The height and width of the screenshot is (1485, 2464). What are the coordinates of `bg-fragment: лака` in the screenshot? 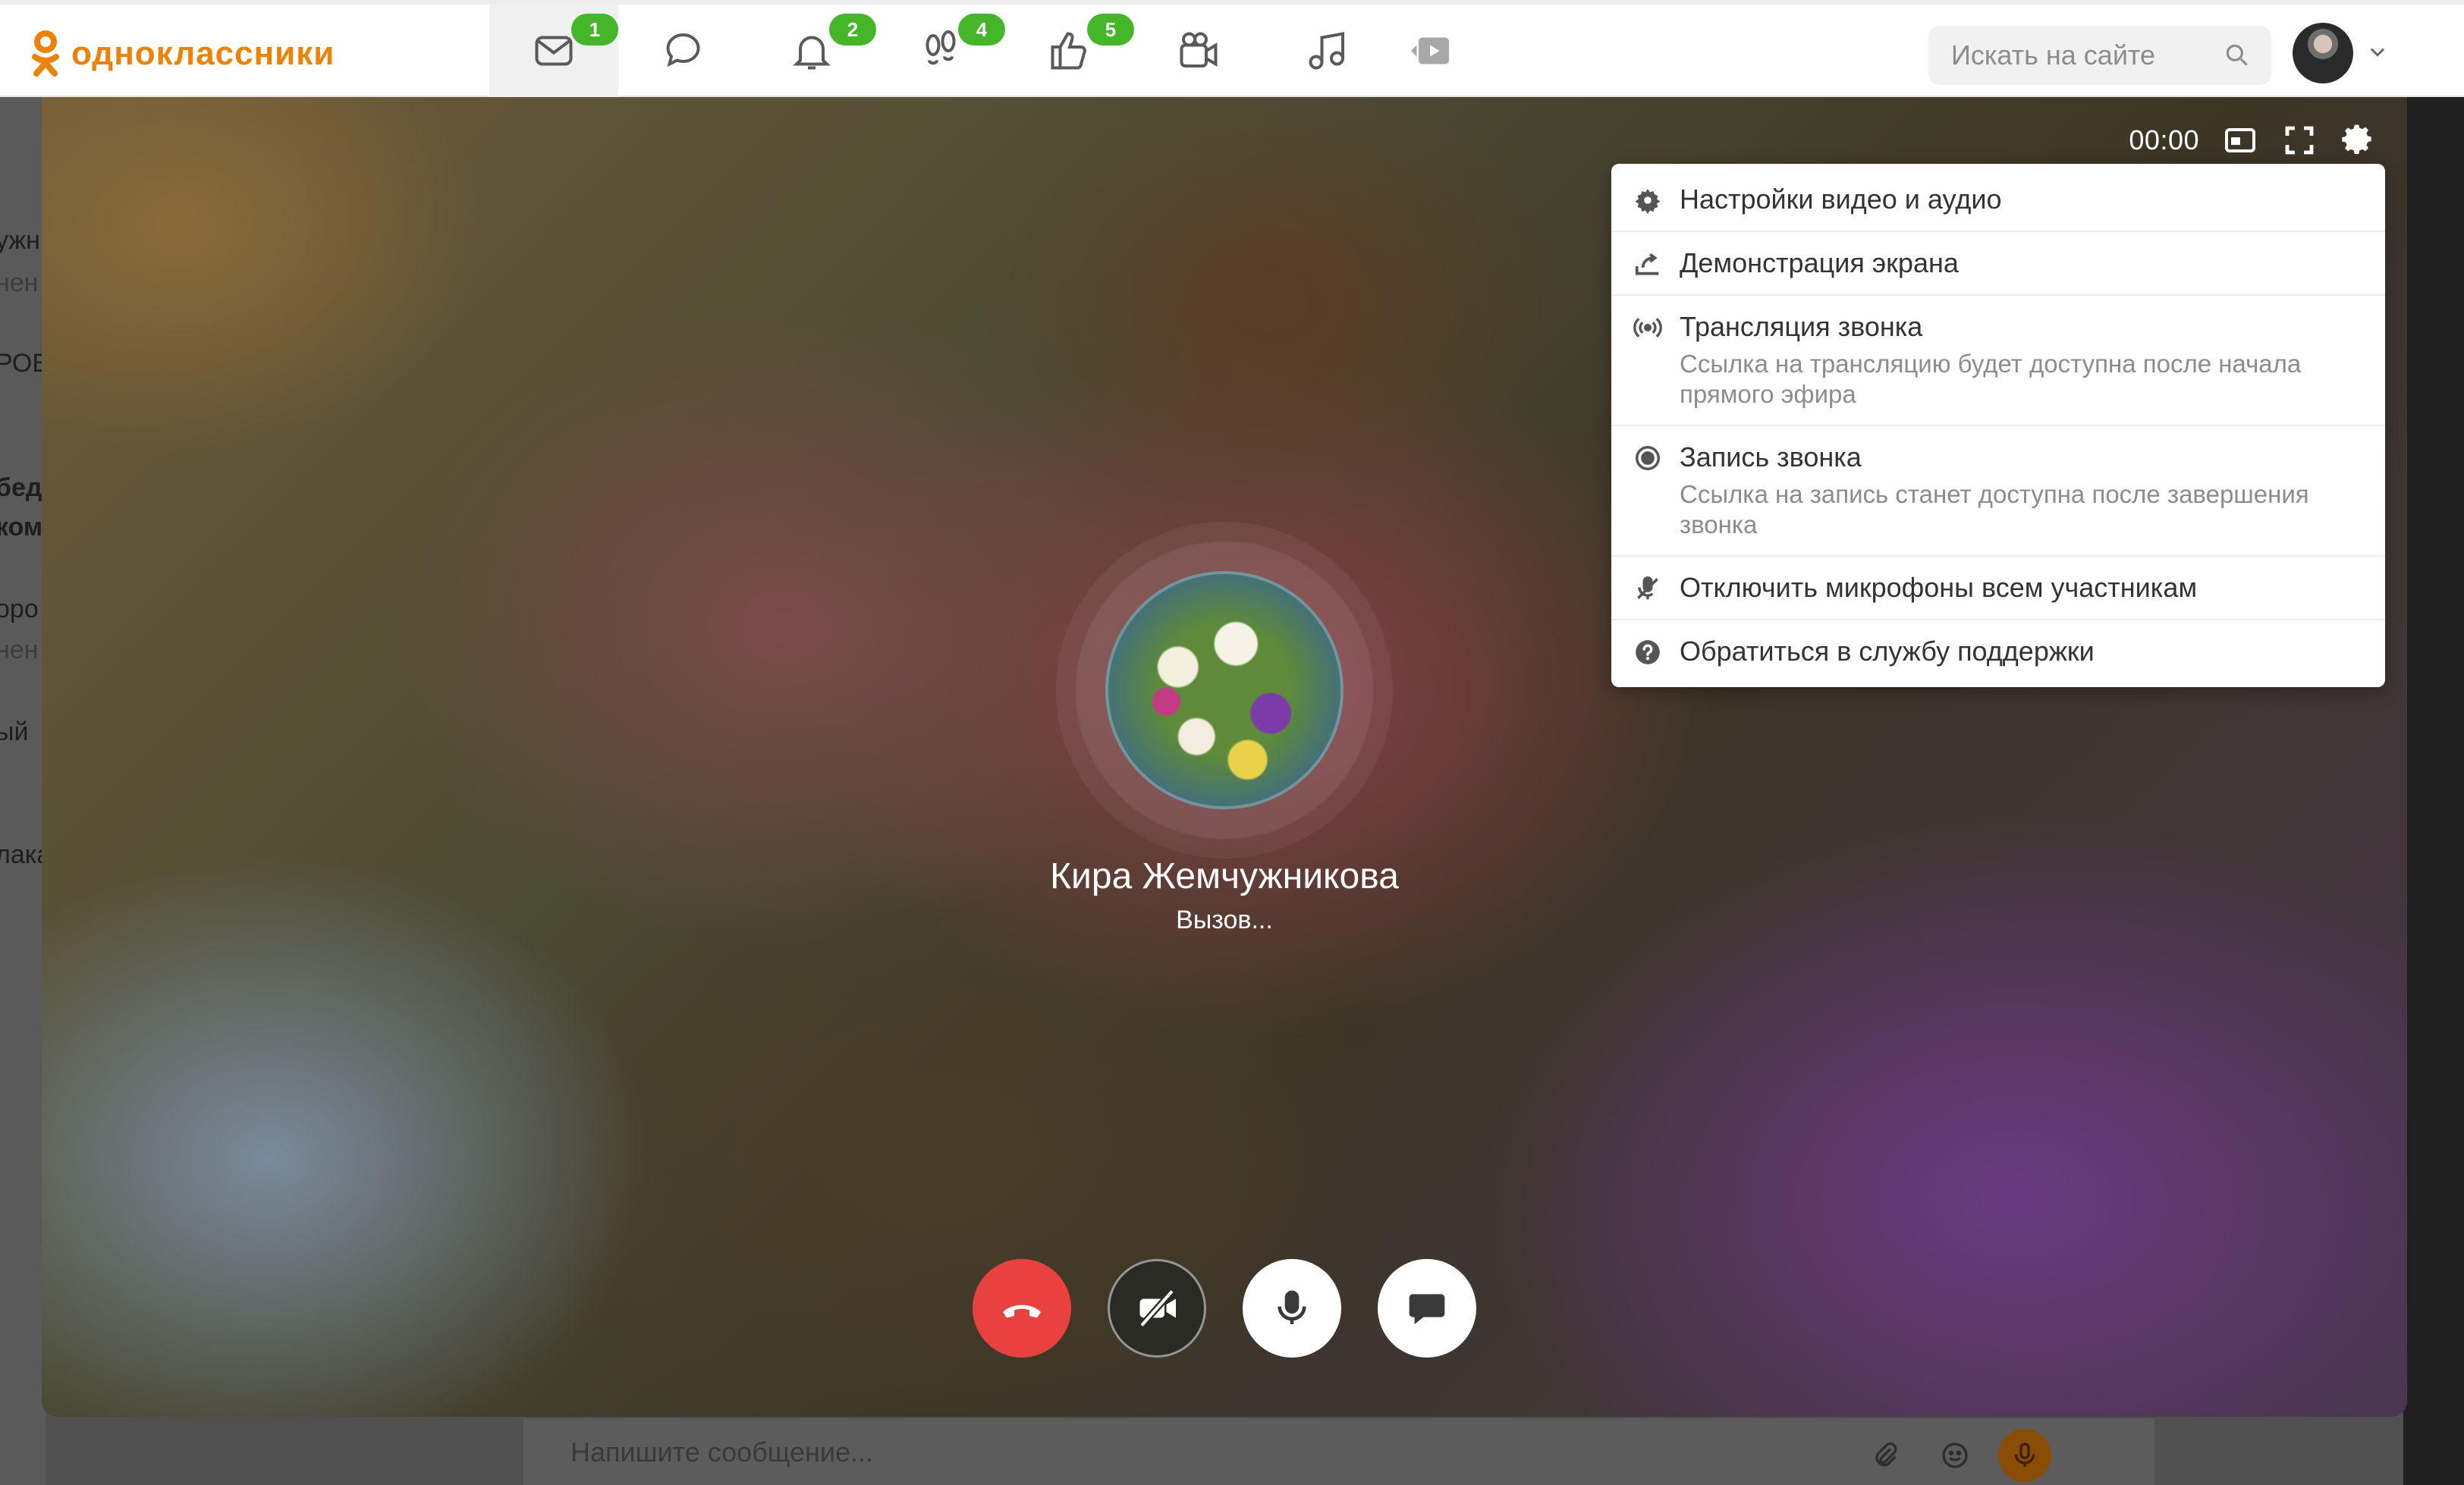 It's located at (23, 854).